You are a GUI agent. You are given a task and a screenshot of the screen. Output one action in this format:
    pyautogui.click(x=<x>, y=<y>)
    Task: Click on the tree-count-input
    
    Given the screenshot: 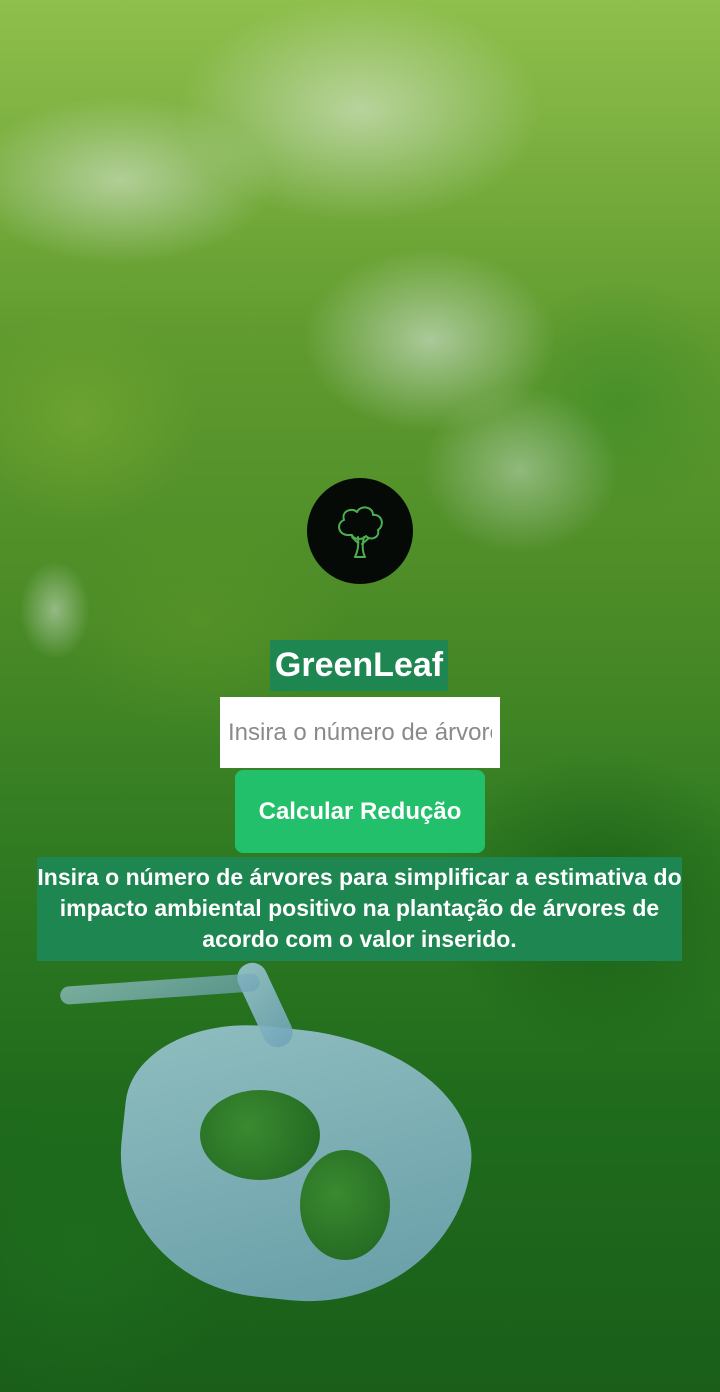 What is the action you would take?
    pyautogui.click(x=360, y=732)
    